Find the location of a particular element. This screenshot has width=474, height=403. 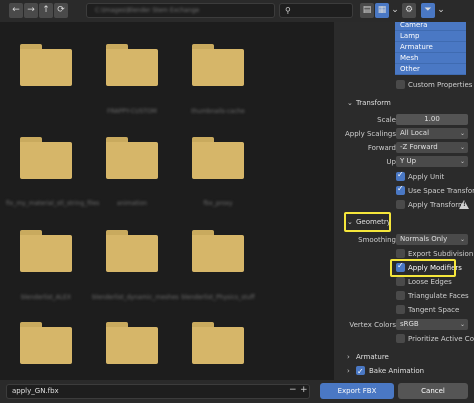

display-settings-button: ⚙ is located at coordinates (409, 10).